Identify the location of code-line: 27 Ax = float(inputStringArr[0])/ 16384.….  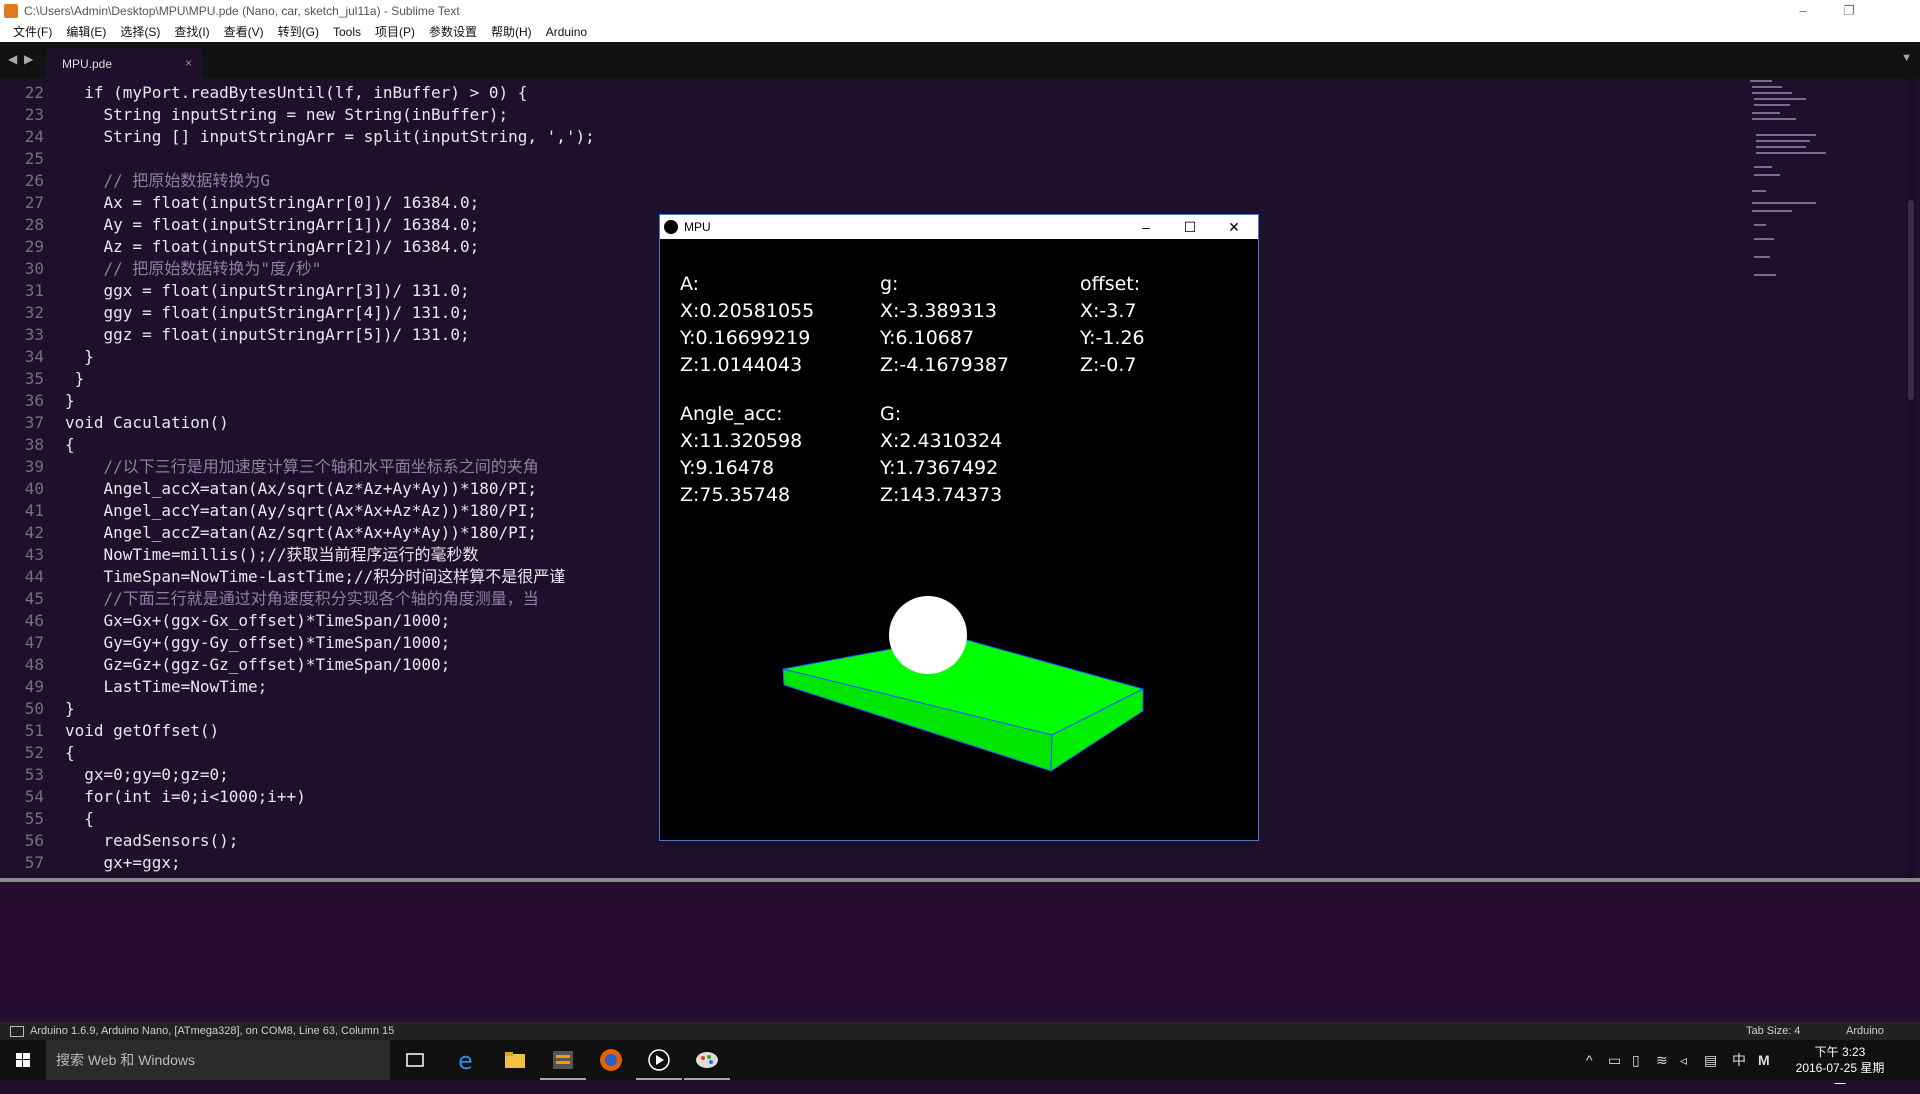
(875, 203).